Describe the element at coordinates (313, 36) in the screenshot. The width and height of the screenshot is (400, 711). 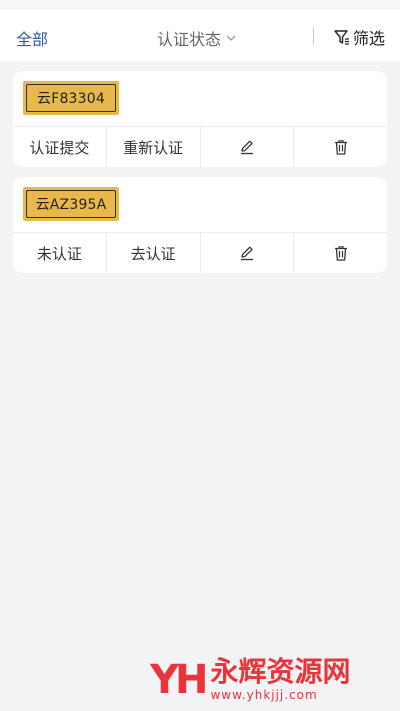
I see `divider` at that location.